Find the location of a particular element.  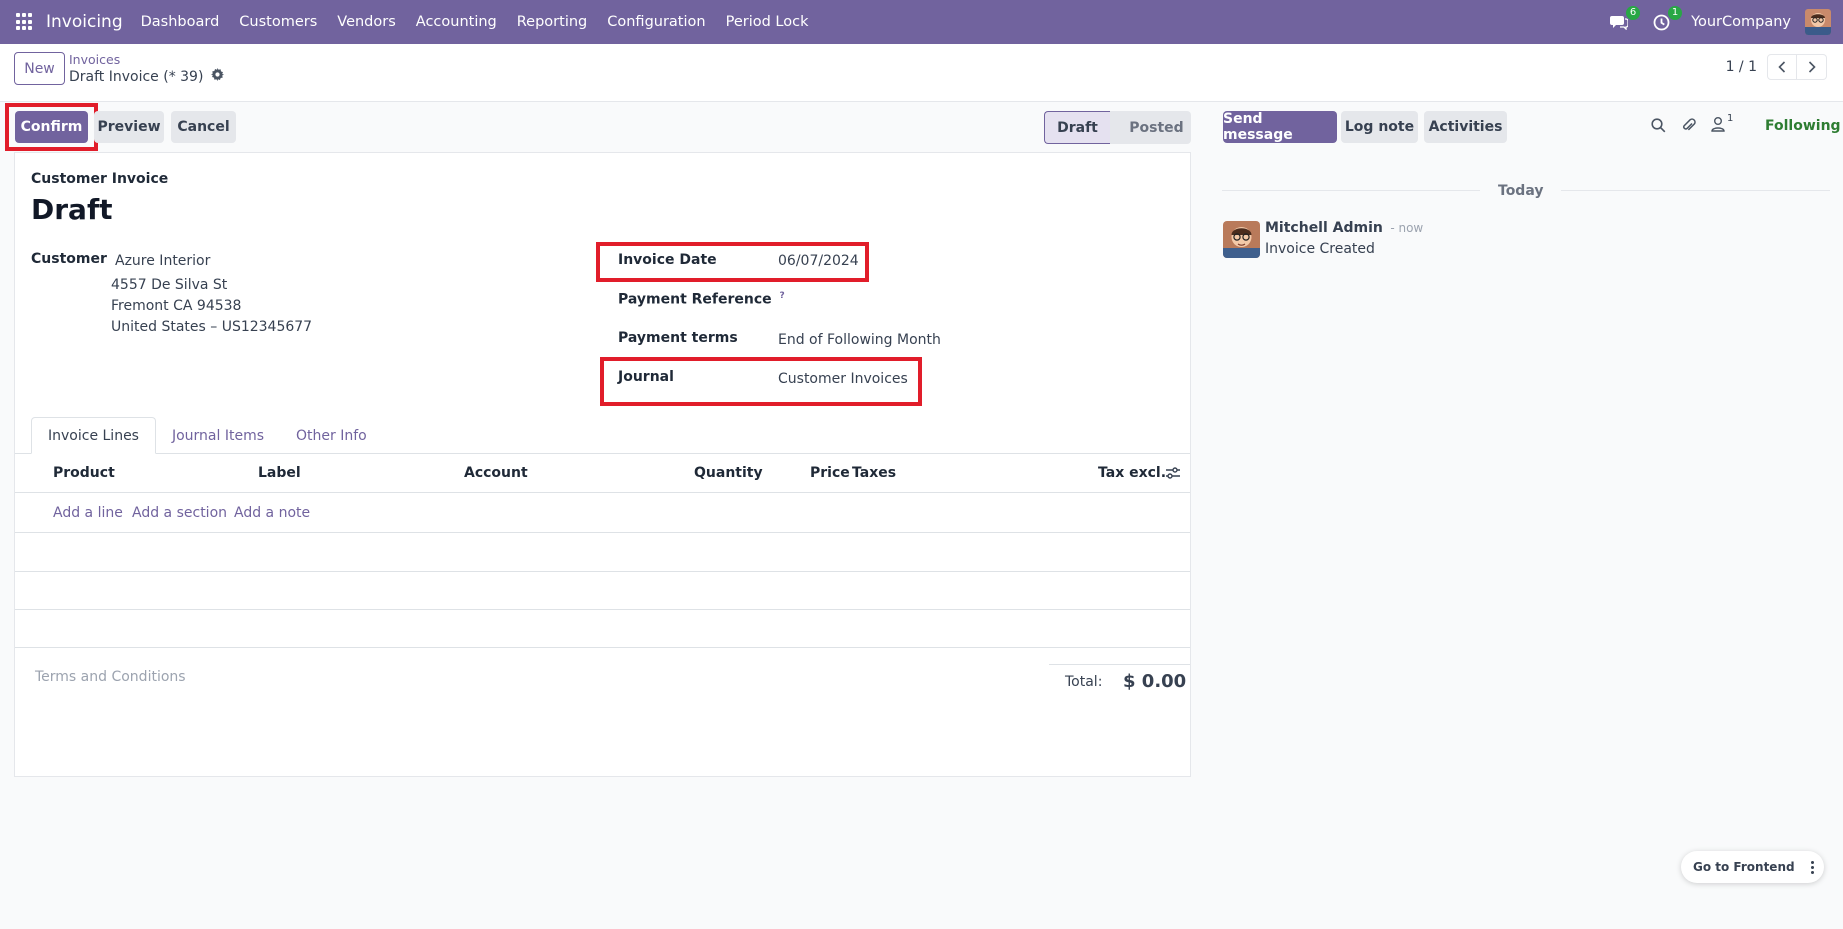

move-type-label: Customer Invoice is located at coordinates (100, 179).